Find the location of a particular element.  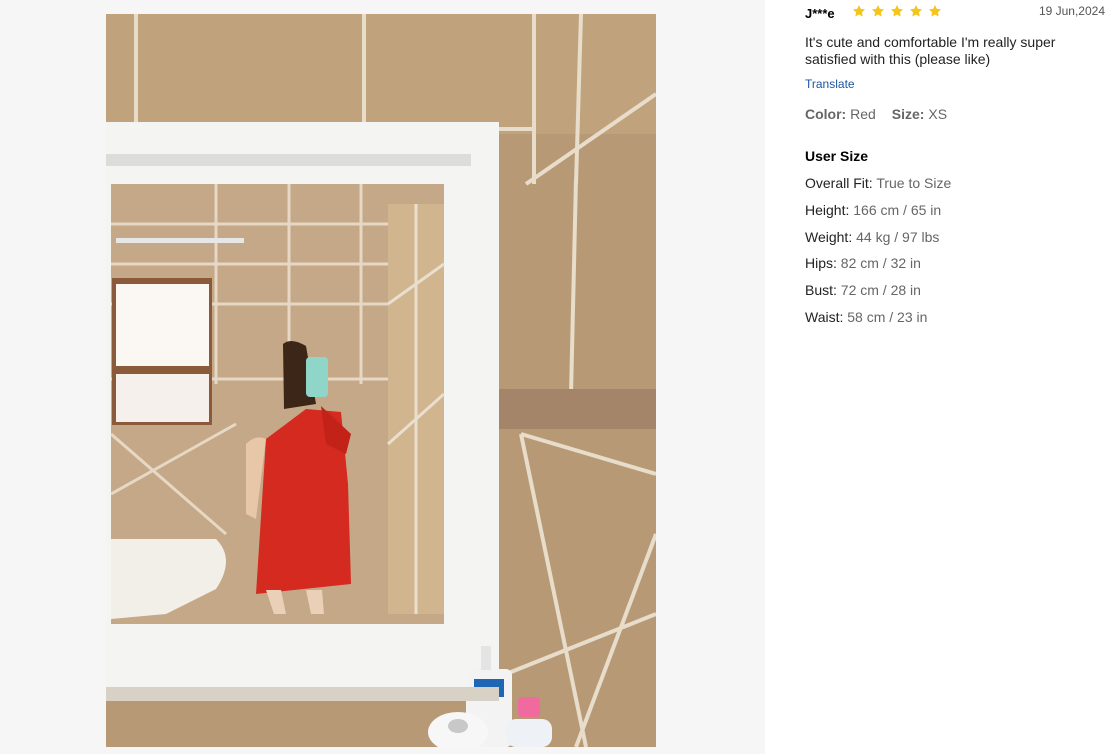

reviewer-name: J***e is located at coordinates (820, 13).